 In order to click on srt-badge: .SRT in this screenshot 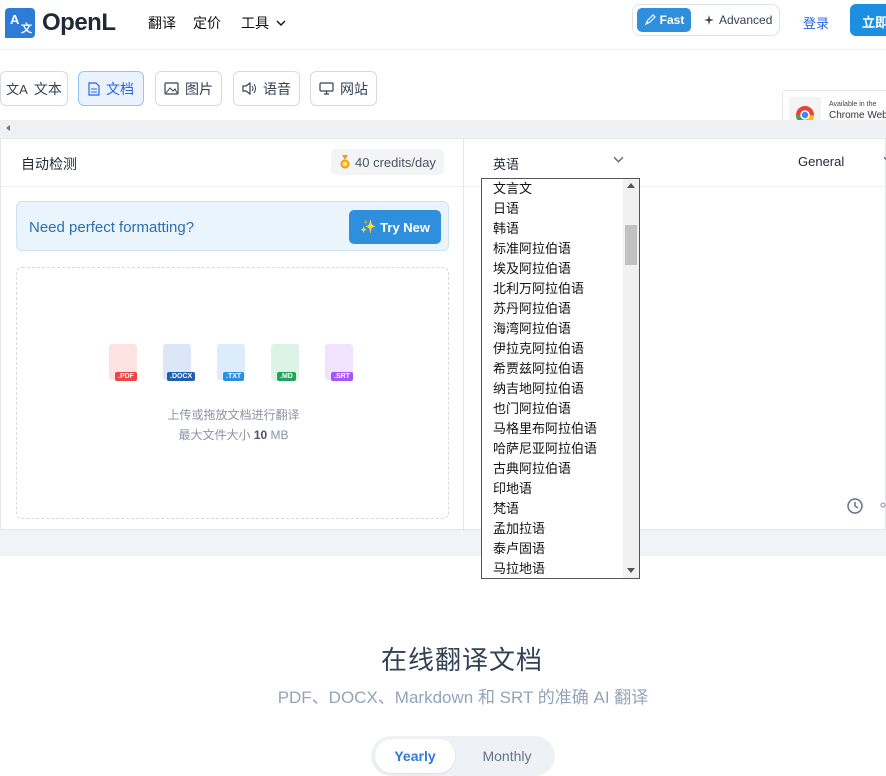, I will do `click(342, 376)`.